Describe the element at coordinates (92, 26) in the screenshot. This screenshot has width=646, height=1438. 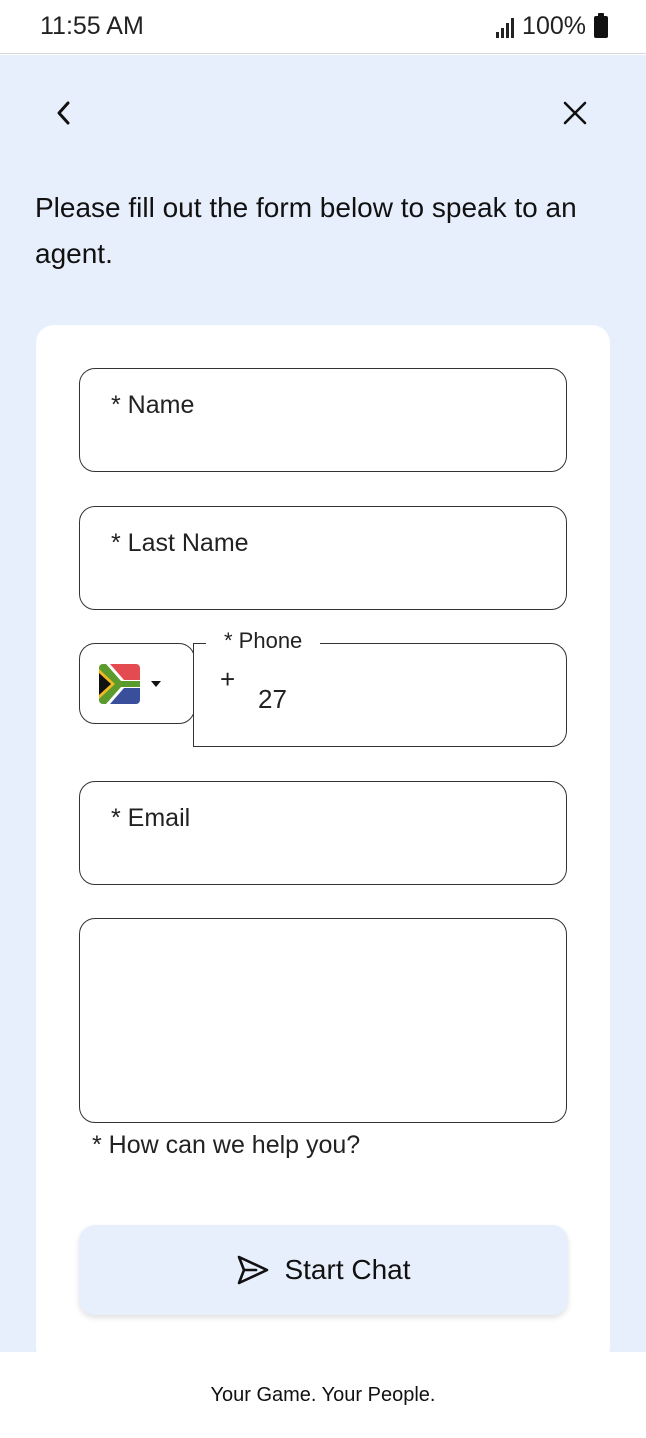
I see `status-time: 11:55 AM` at that location.